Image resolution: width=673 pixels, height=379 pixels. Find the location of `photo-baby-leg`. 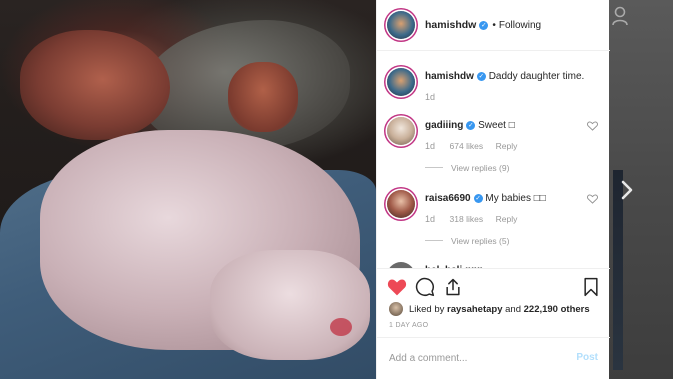

photo-baby-leg is located at coordinates (290, 305).